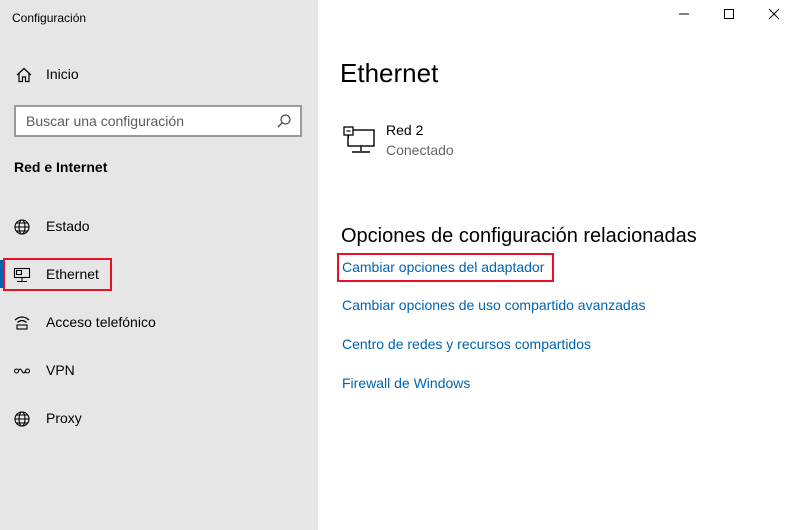 Image resolution: width=796 pixels, height=530 pixels. What do you see at coordinates (68, 226) in the screenshot?
I see `sidebar-item-label: Estado` at bounding box center [68, 226].